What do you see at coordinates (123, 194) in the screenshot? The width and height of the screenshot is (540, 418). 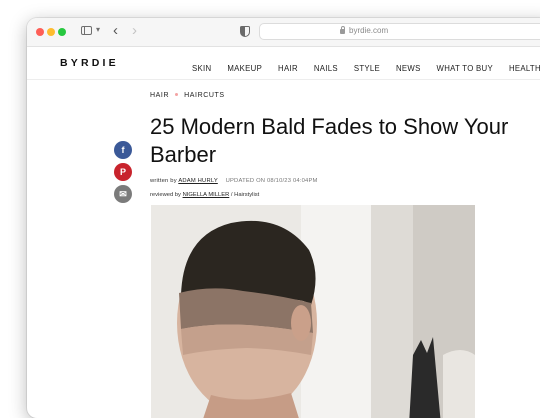 I see `email-share-icon: ✉` at bounding box center [123, 194].